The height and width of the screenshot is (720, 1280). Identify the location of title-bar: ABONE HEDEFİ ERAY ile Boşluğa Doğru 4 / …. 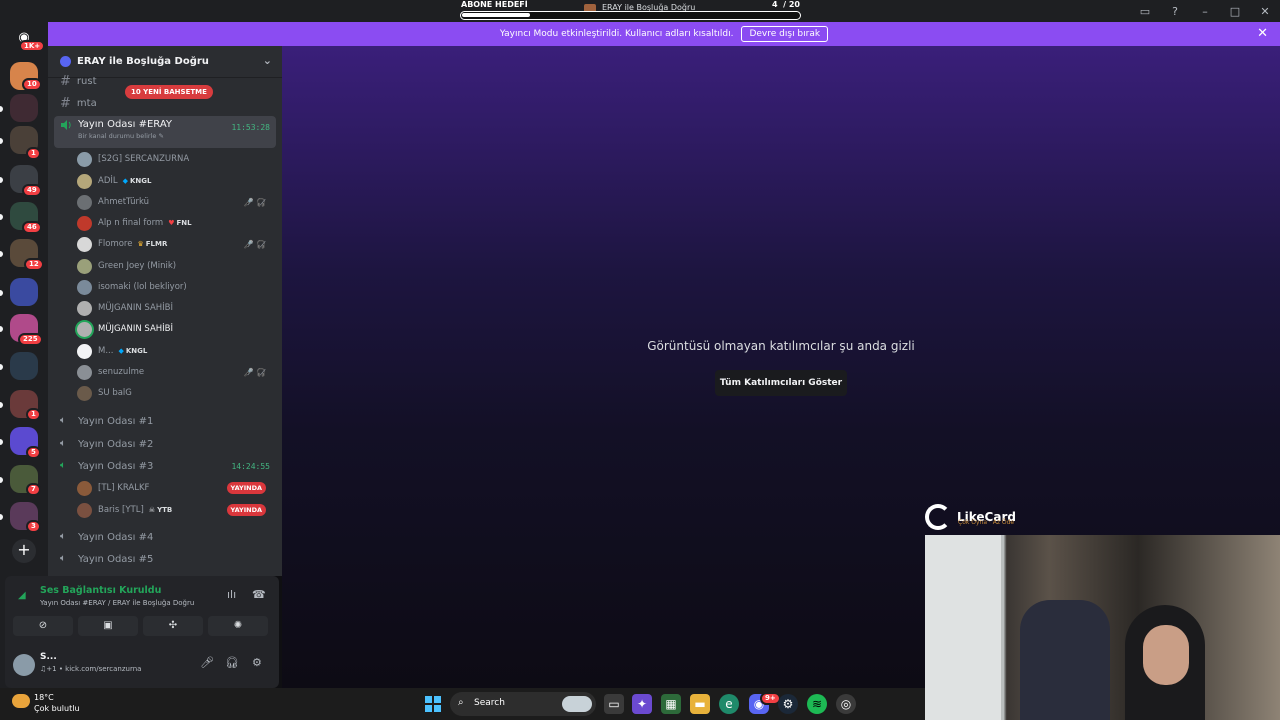
(640, 11).